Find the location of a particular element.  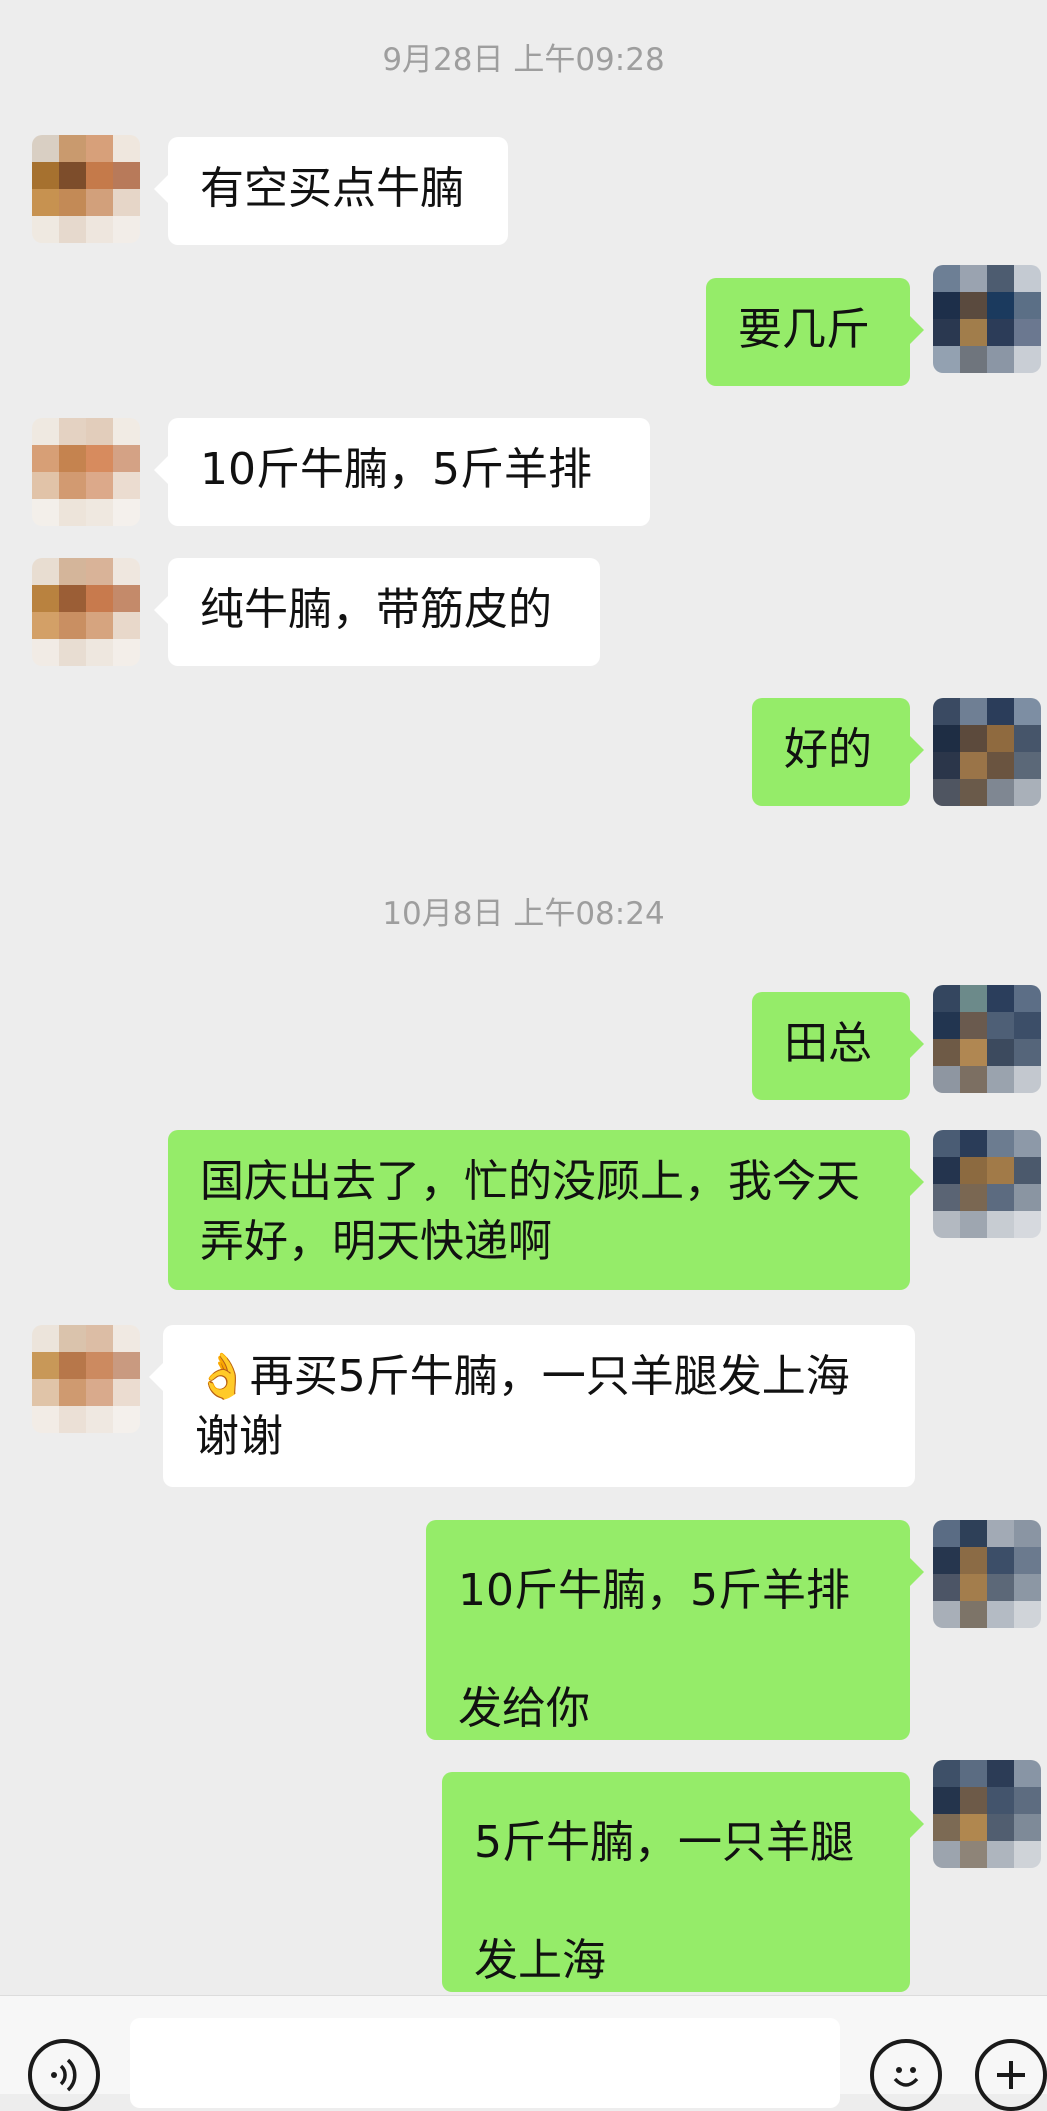

voice-icon is located at coordinates (64, 2075).